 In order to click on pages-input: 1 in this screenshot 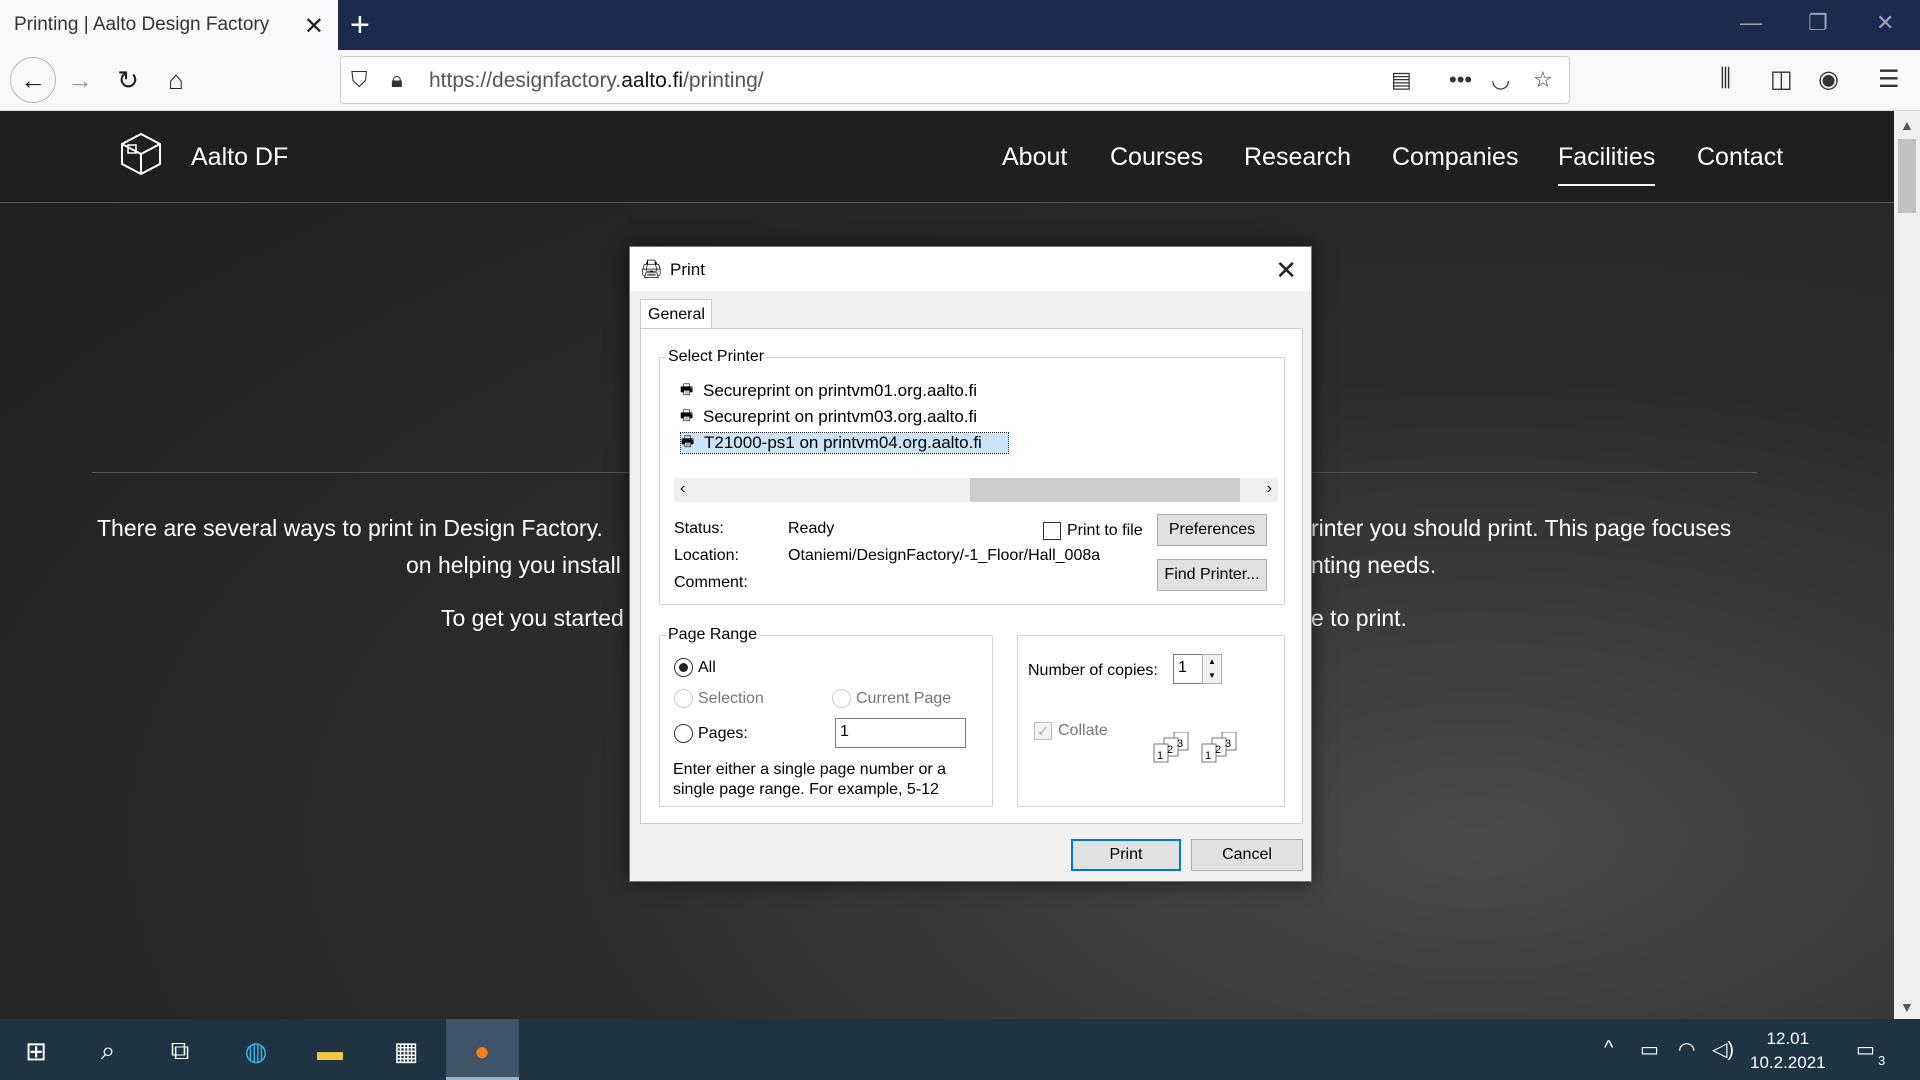, I will do `click(900, 733)`.